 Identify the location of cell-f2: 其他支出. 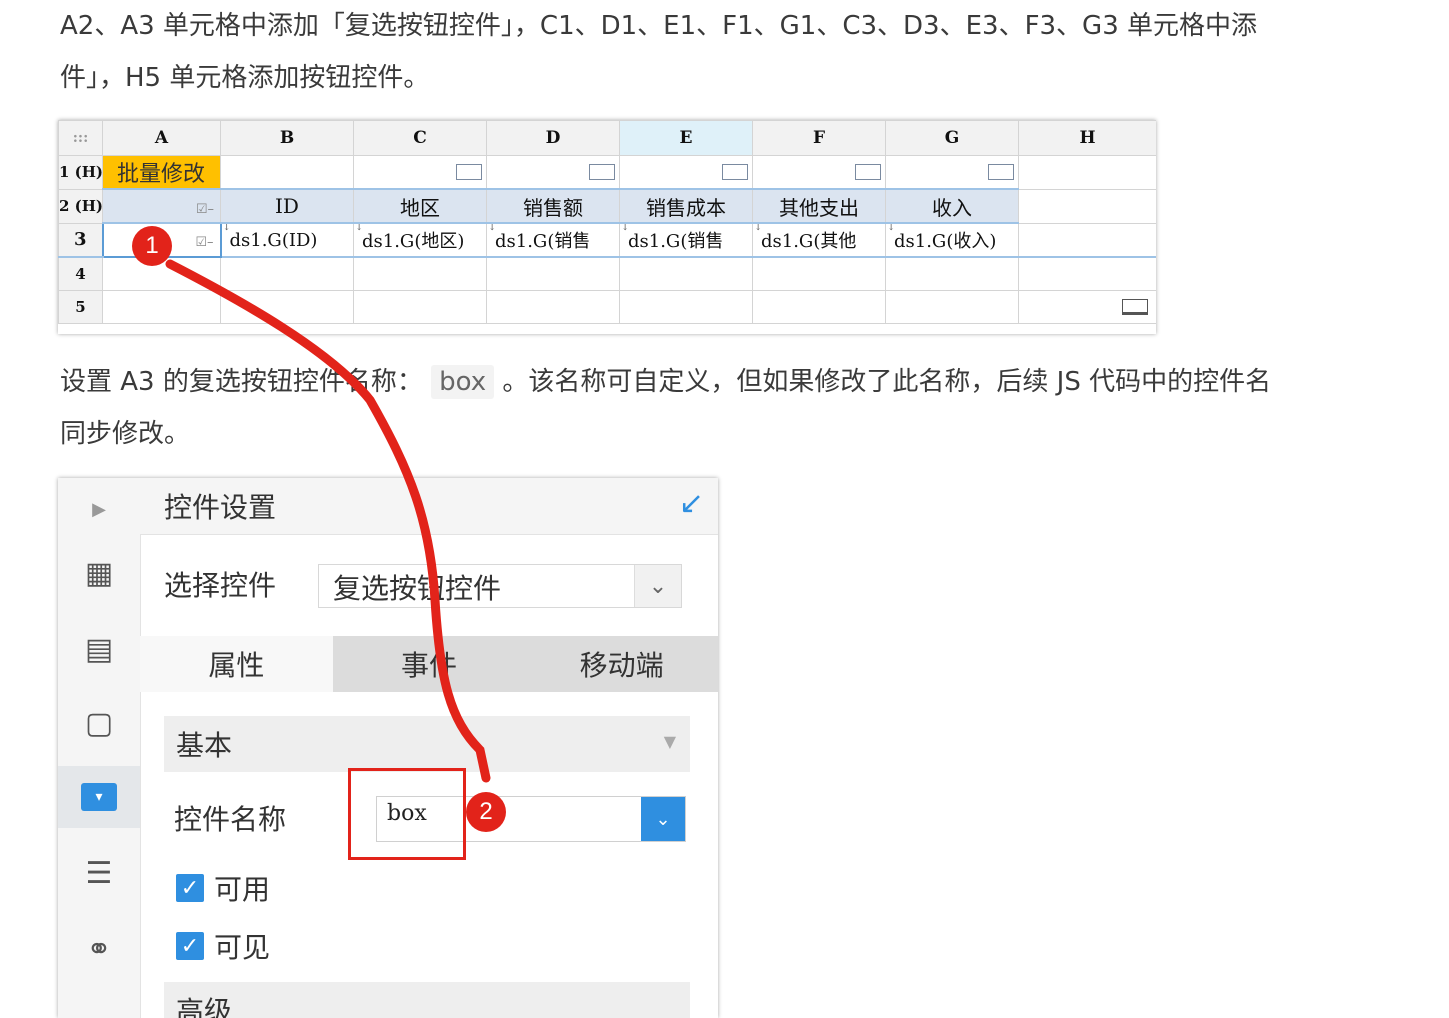
(819, 206).